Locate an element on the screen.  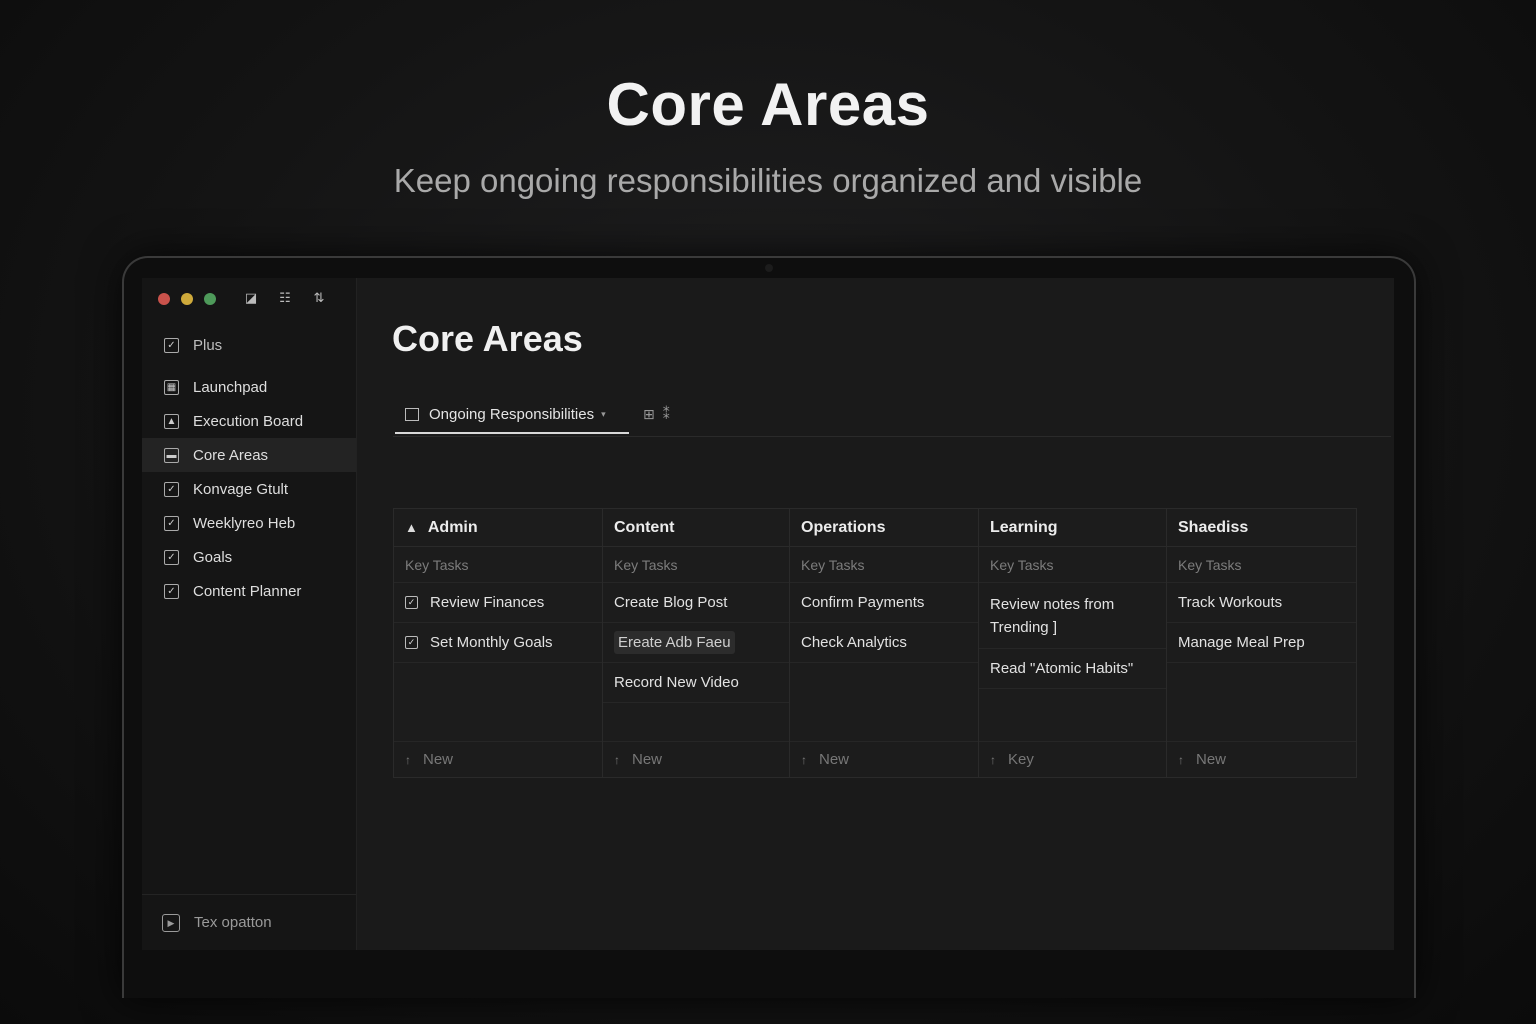
sidebar-item-plus: ✓ Plus is located at coordinates (249, 345).